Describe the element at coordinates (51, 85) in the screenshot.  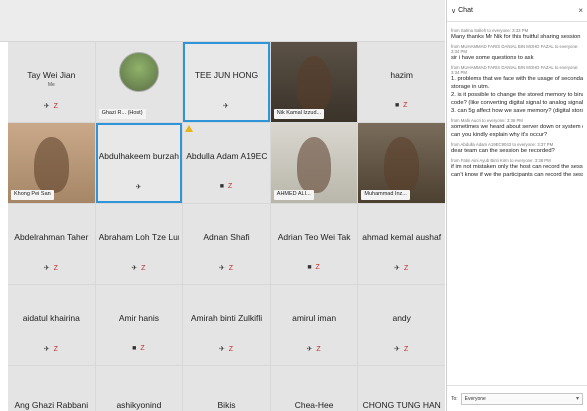
I see `participant-subtitle: Me` at that location.